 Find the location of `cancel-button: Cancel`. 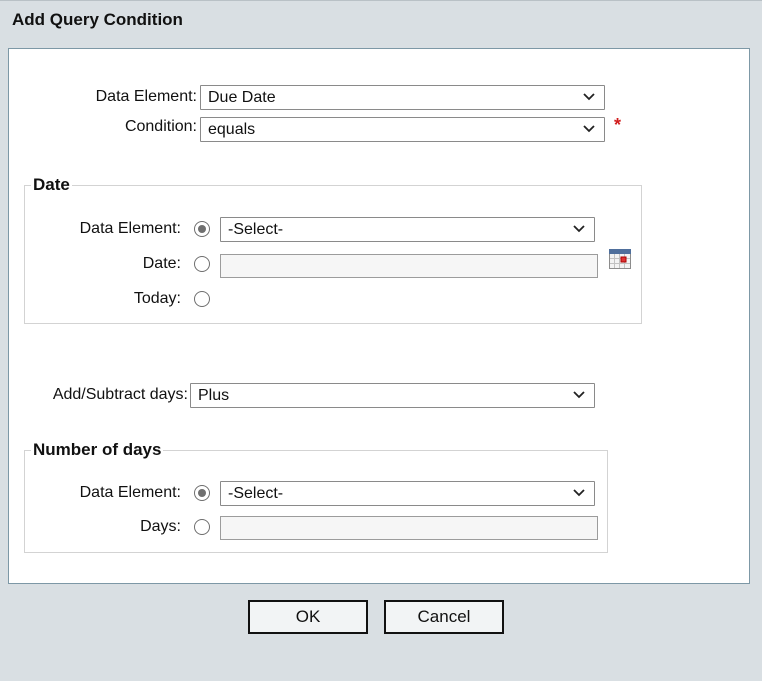

cancel-button: Cancel is located at coordinates (444, 617).